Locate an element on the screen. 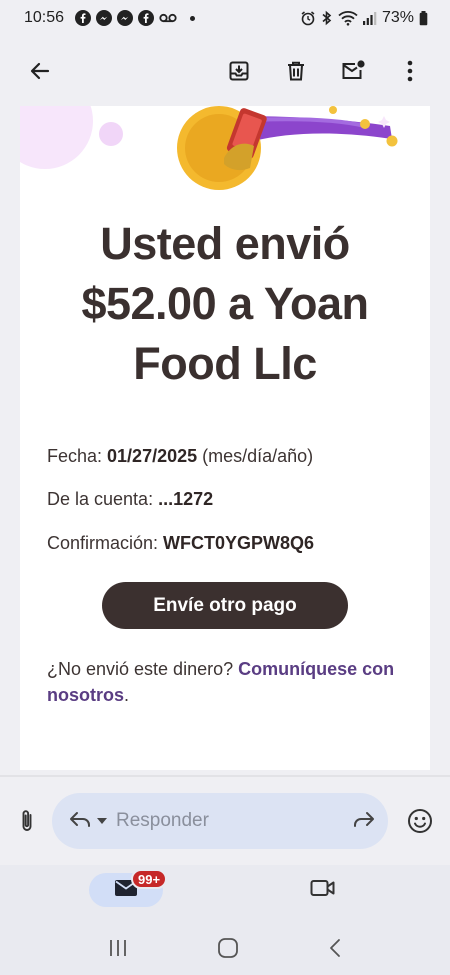 This screenshot has height=975, width=450. support-period: . is located at coordinates (127, 695).